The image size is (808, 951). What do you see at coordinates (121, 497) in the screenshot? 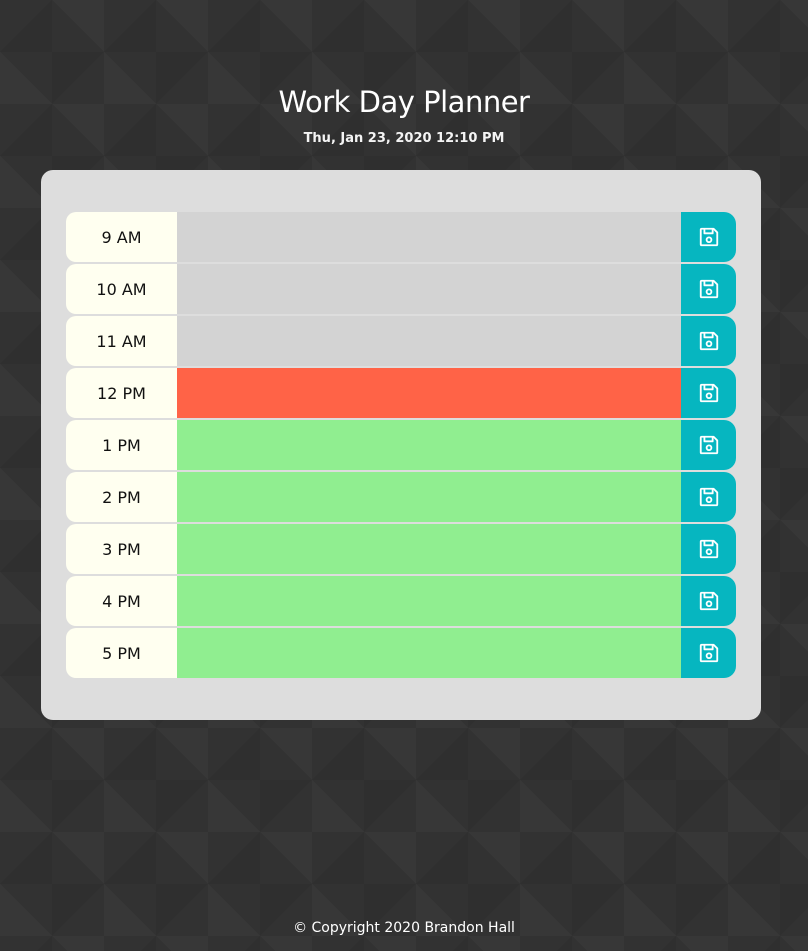
I see `hour-label: 2 PM` at bounding box center [121, 497].